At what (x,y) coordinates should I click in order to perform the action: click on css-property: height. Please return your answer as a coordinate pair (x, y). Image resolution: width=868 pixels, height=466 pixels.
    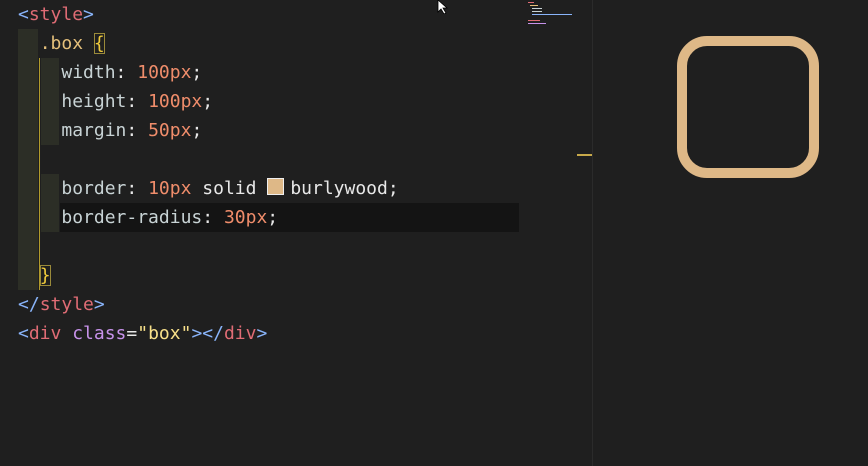
    Looking at the image, I should click on (94, 101).